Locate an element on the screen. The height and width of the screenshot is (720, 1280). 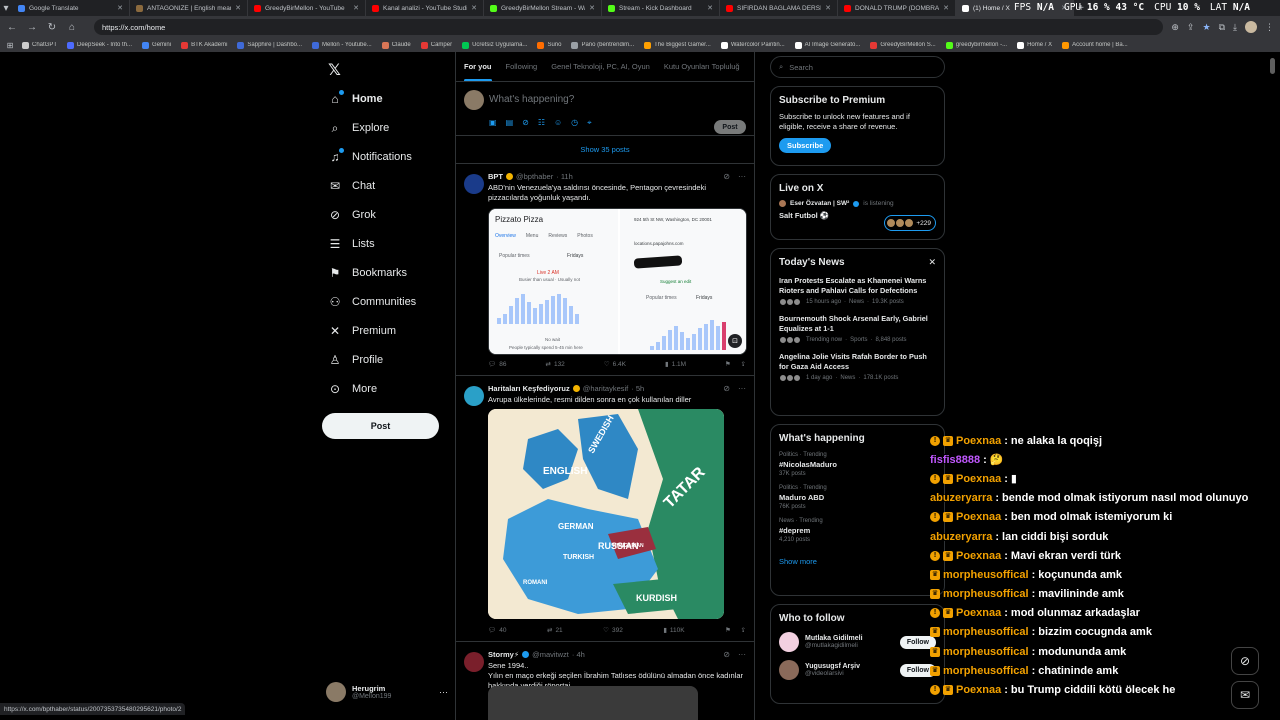
composer-post-button: Post is located at coordinates (730, 127).